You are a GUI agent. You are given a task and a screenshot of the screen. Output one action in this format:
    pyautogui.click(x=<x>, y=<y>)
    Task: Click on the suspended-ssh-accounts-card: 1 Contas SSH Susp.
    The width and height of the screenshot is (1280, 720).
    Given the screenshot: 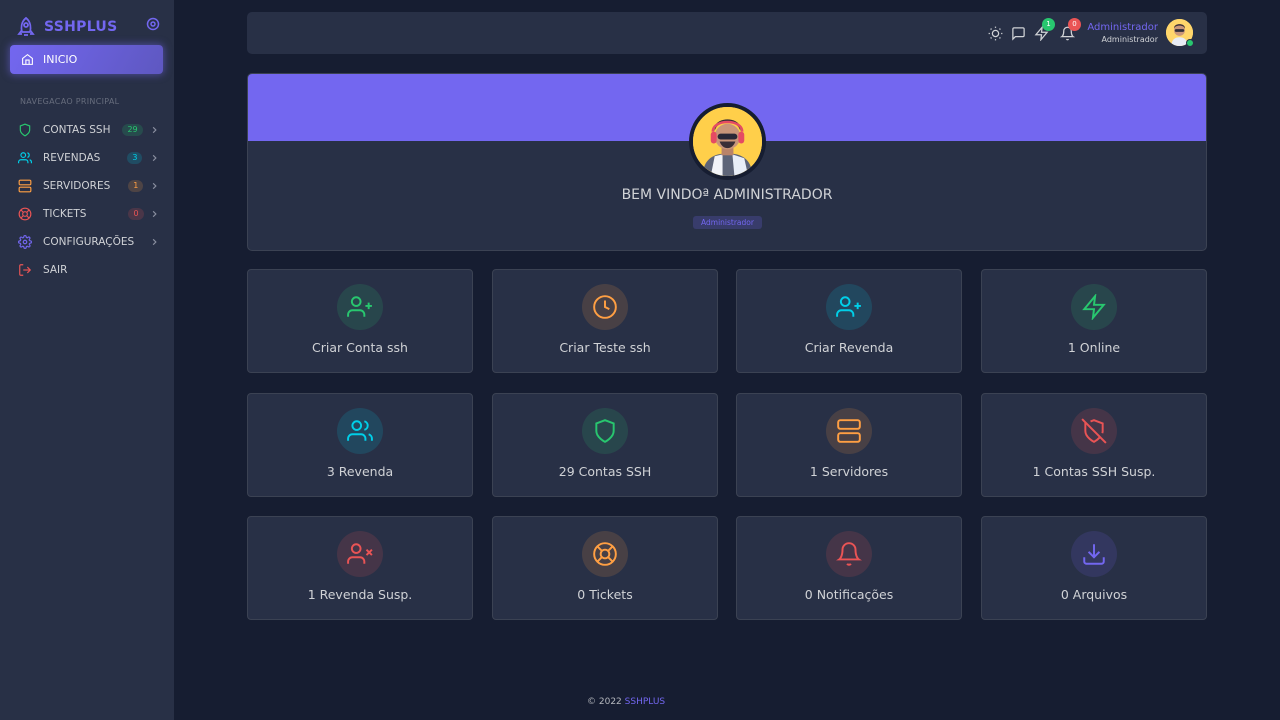 What is the action you would take?
    pyautogui.click(x=1094, y=445)
    